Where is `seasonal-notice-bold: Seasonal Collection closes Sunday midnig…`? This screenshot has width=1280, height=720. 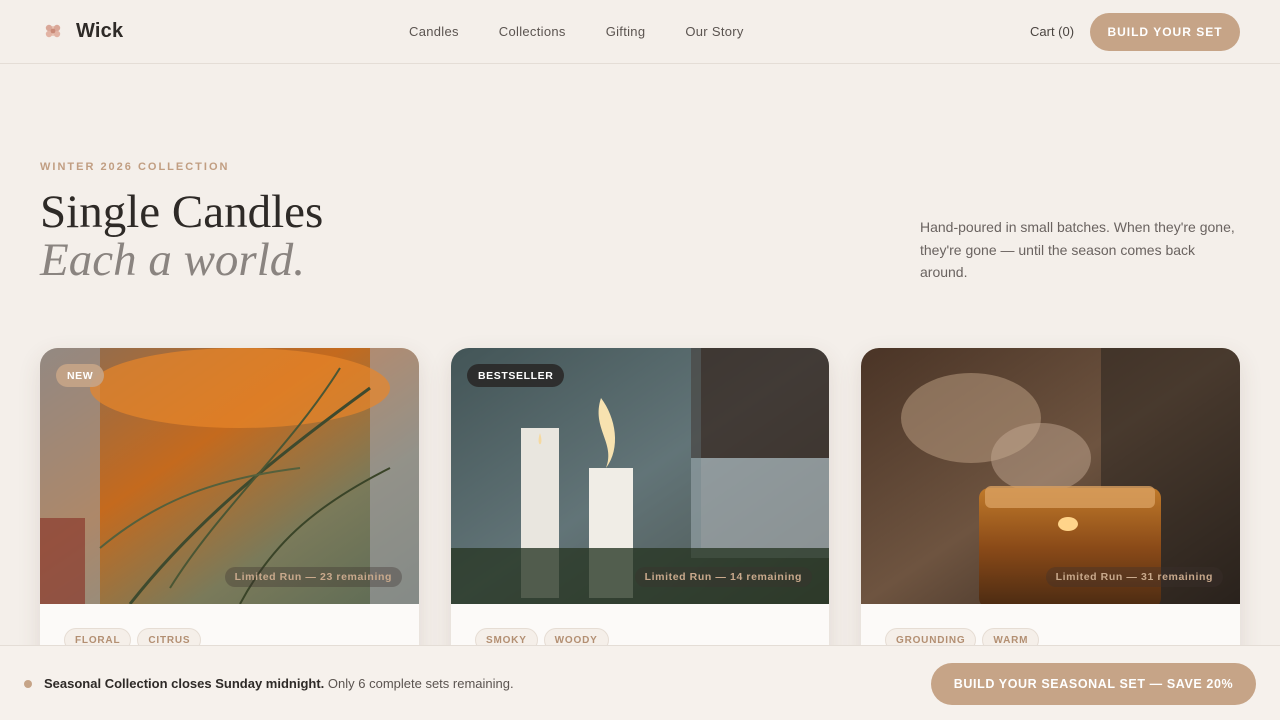 seasonal-notice-bold: Seasonal Collection closes Sunday midnig… is located at coordinates (184, 683).